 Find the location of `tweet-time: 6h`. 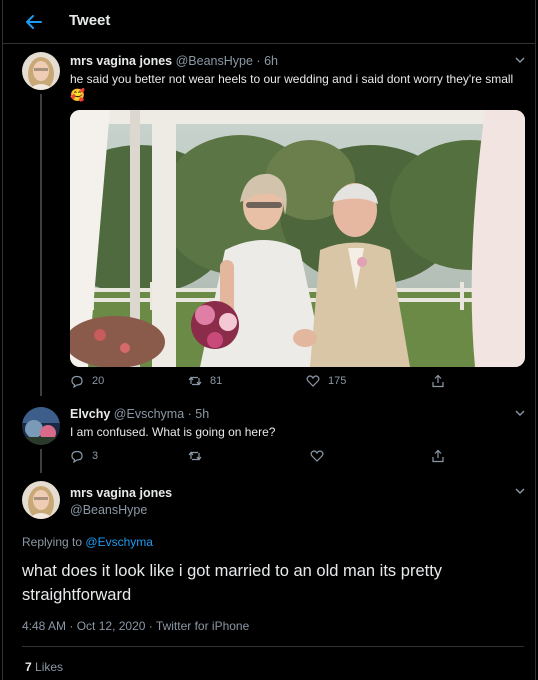

tweet-time: 6h is located at coordinates (271, 61).